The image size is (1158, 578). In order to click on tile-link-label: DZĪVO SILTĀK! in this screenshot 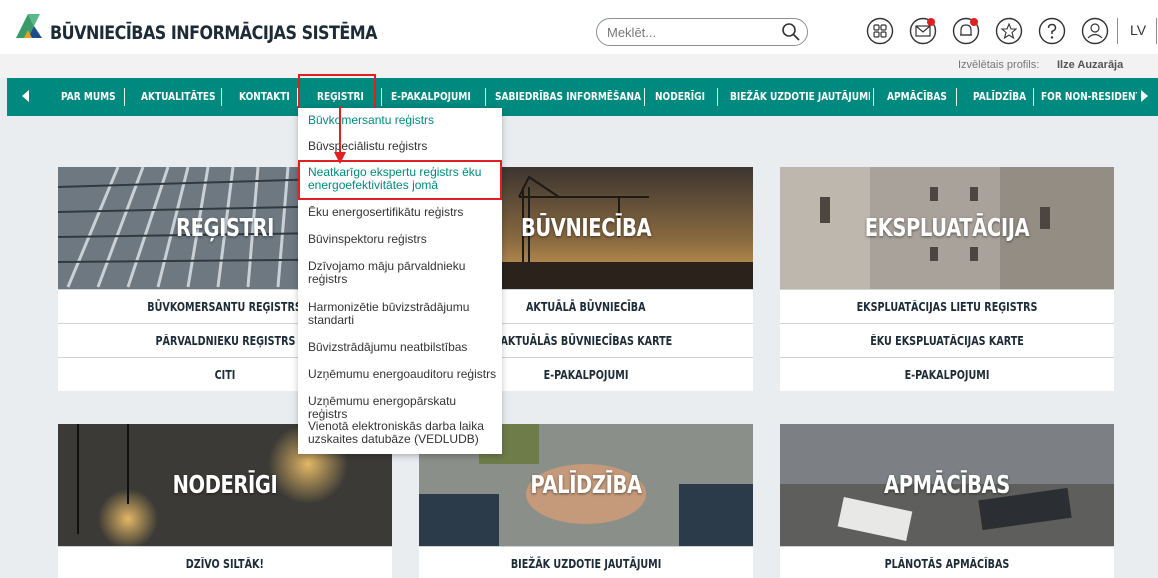, I will do `click(225, 564)`.